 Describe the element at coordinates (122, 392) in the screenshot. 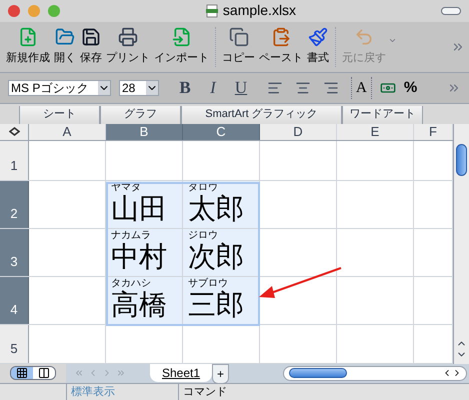

I see `status-view-mode: 標準表示` at that location.